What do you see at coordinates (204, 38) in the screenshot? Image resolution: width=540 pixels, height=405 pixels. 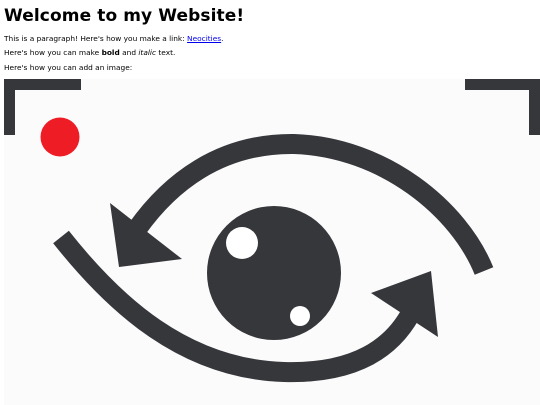 I see `neocities-link: Neocities` at bounding box center [204, 38].